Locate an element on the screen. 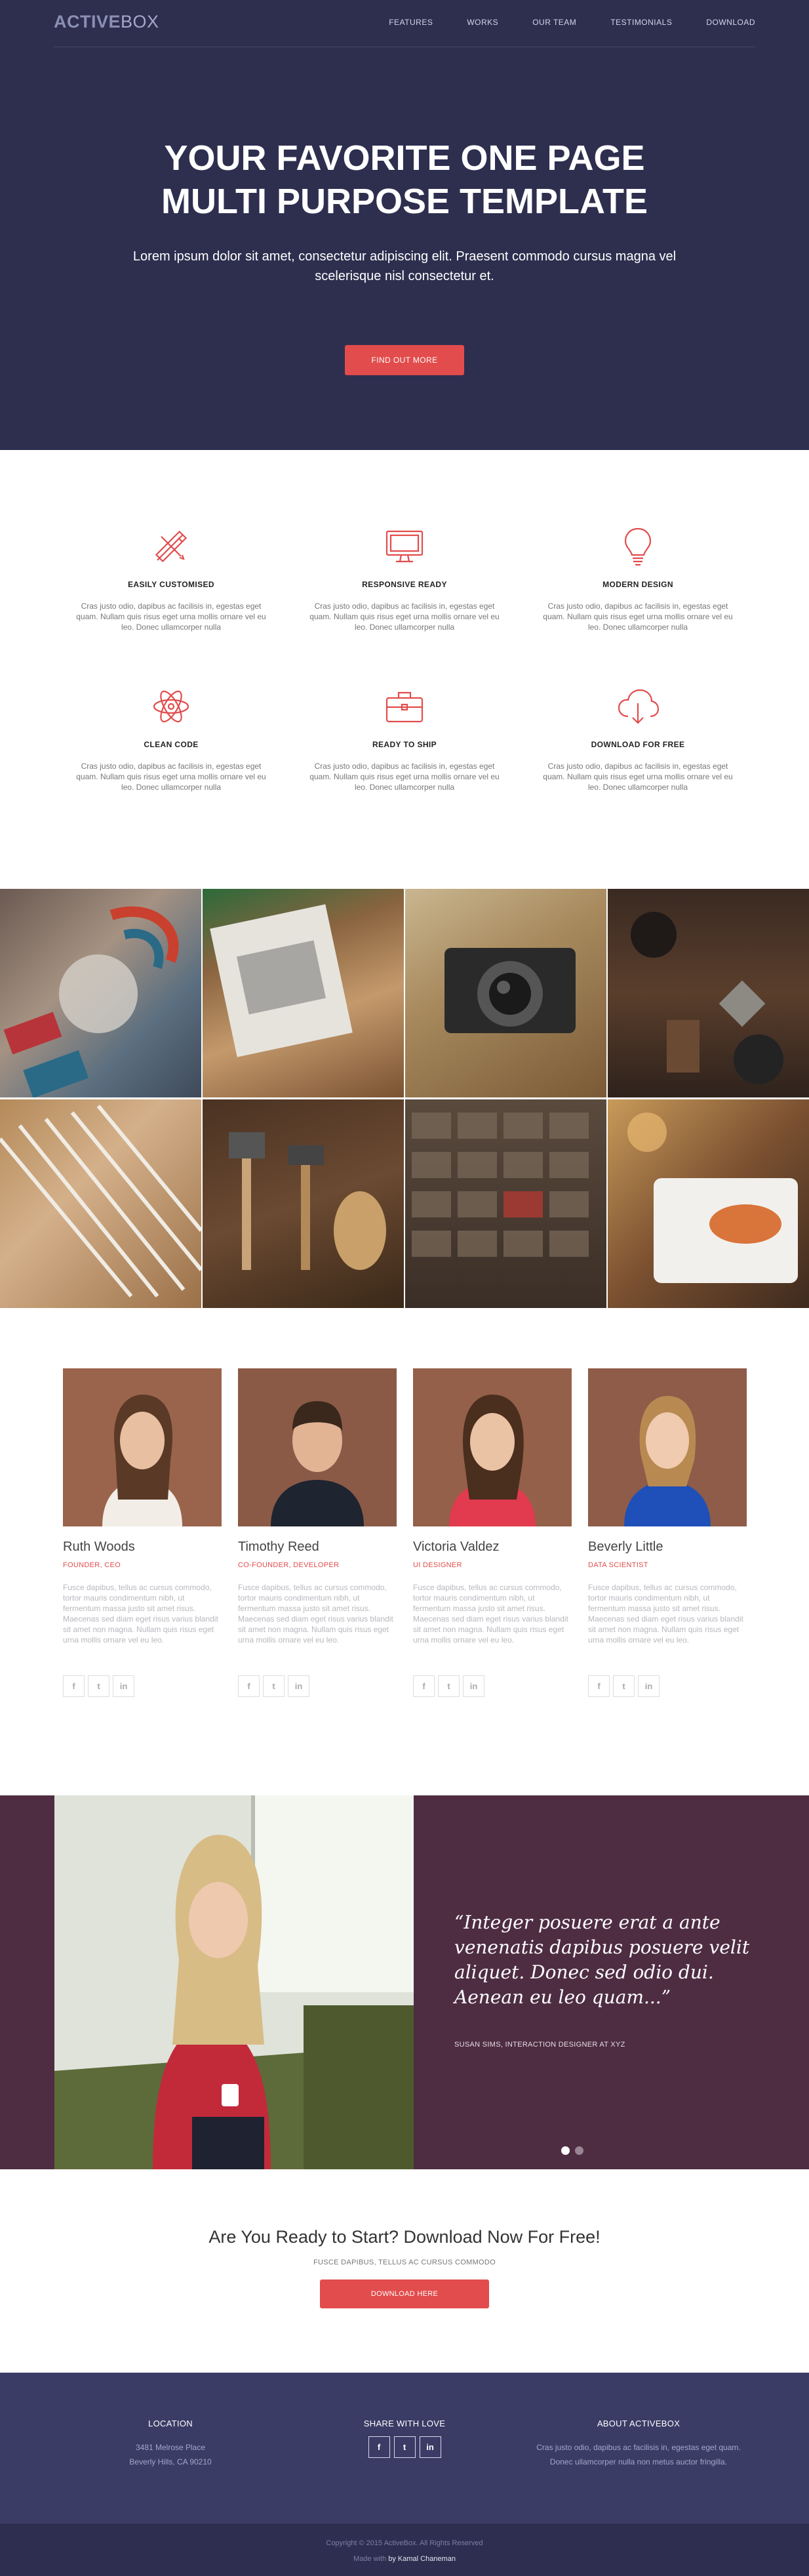 This screenshot has width=809, height=2576. find-out-more-button: FIND OUT MORE is located at coordinates (404, 360).